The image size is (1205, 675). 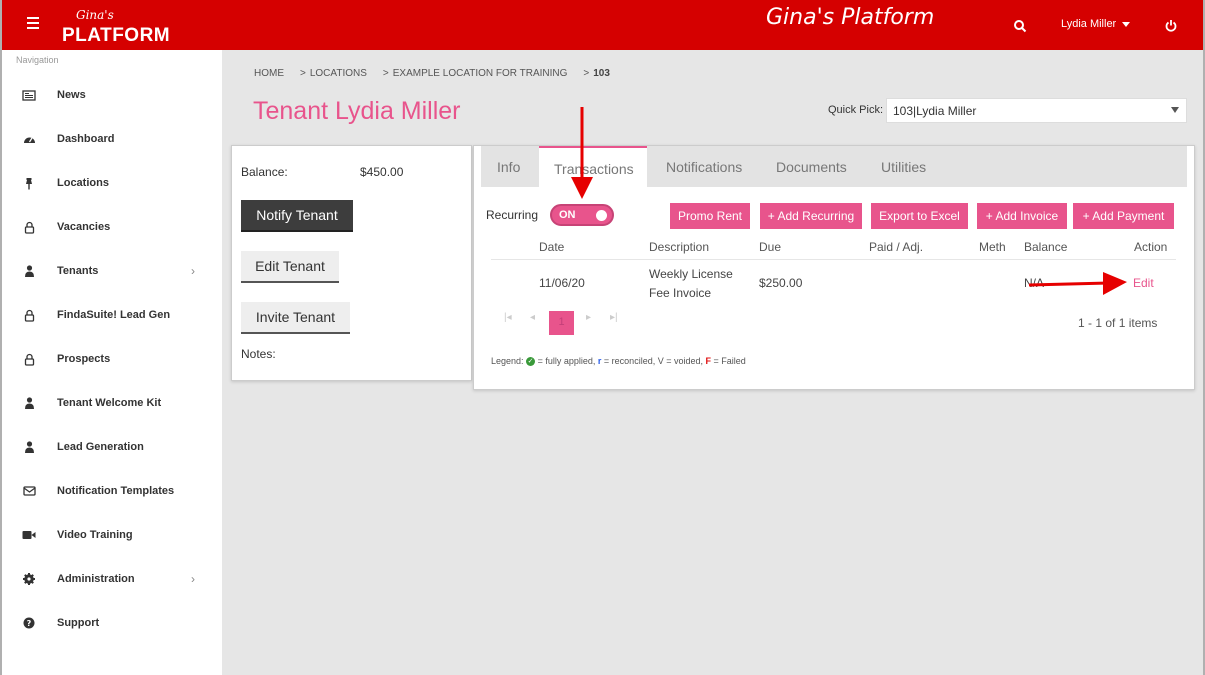 What do you see at coordinates (582, 215) in the screenshot?
I see `recurring-toggle: ON` at bounding box center [582, 215].